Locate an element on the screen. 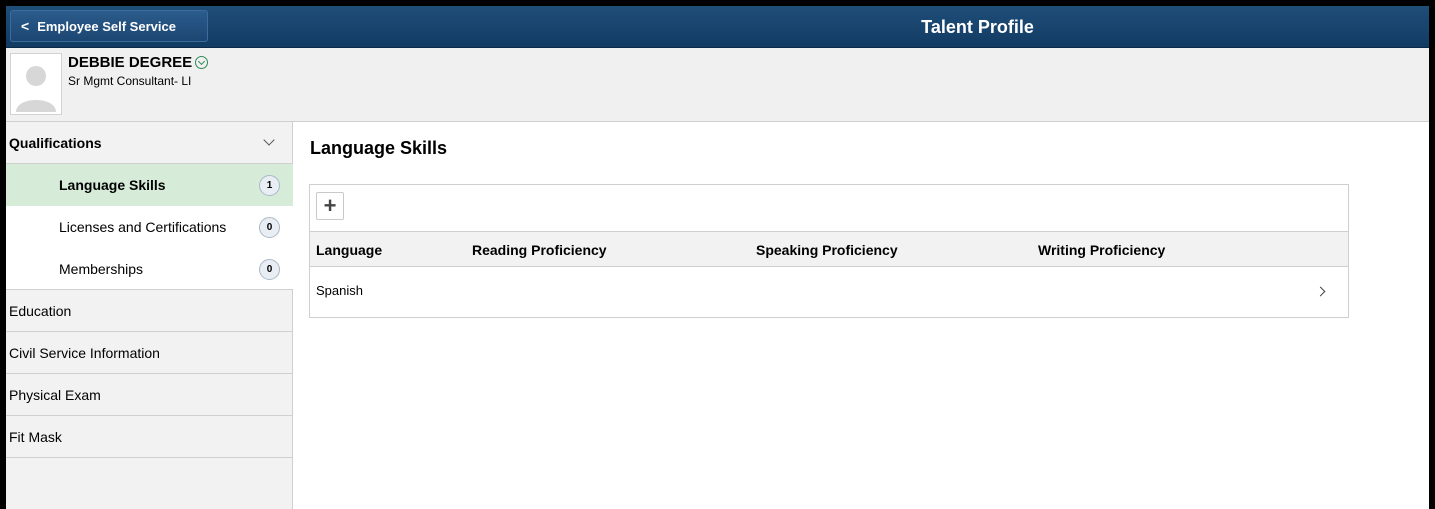 The image size is (1435, 509). sidebar-item-fit-mask: Fit Mask is located at coordinates (149, 437).